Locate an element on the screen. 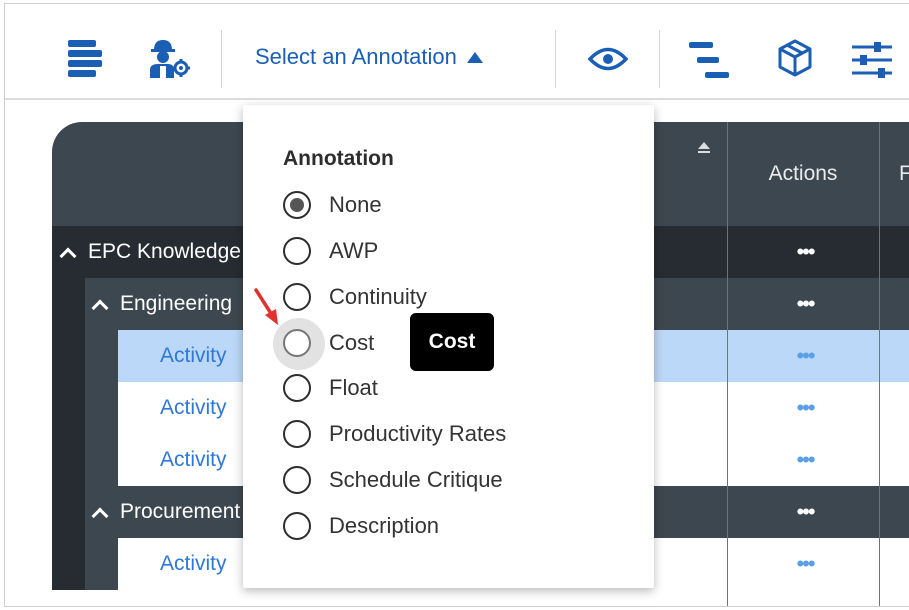  option-label: None is located at coordinates (355, 204).